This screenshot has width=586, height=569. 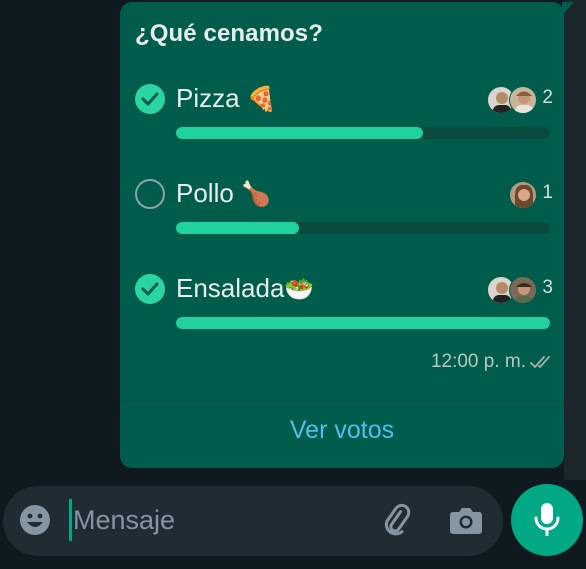 I want to click on poll-option-pollo: Pollo 🍗 1, so click(x=345, y=208).